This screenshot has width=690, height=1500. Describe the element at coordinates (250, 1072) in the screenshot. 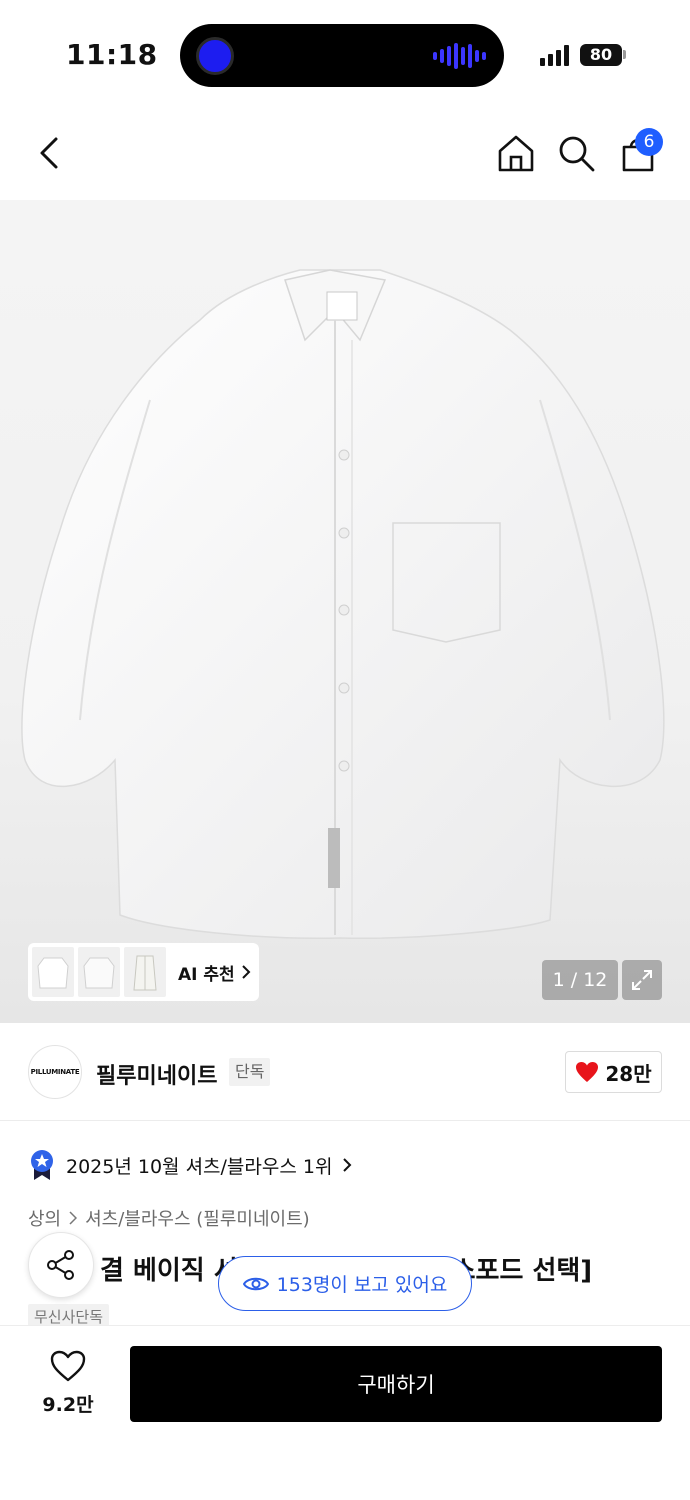

I see `exclusive-tag: 단독` at that location.